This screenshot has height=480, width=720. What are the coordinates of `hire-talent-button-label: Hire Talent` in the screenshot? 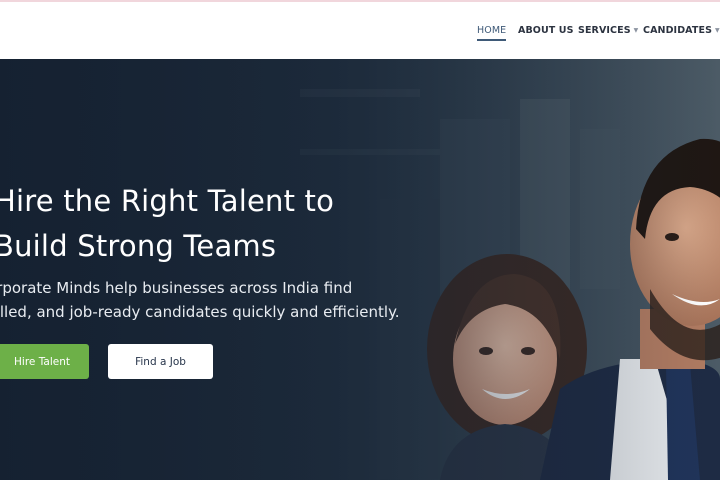 It's located at (42, 361).